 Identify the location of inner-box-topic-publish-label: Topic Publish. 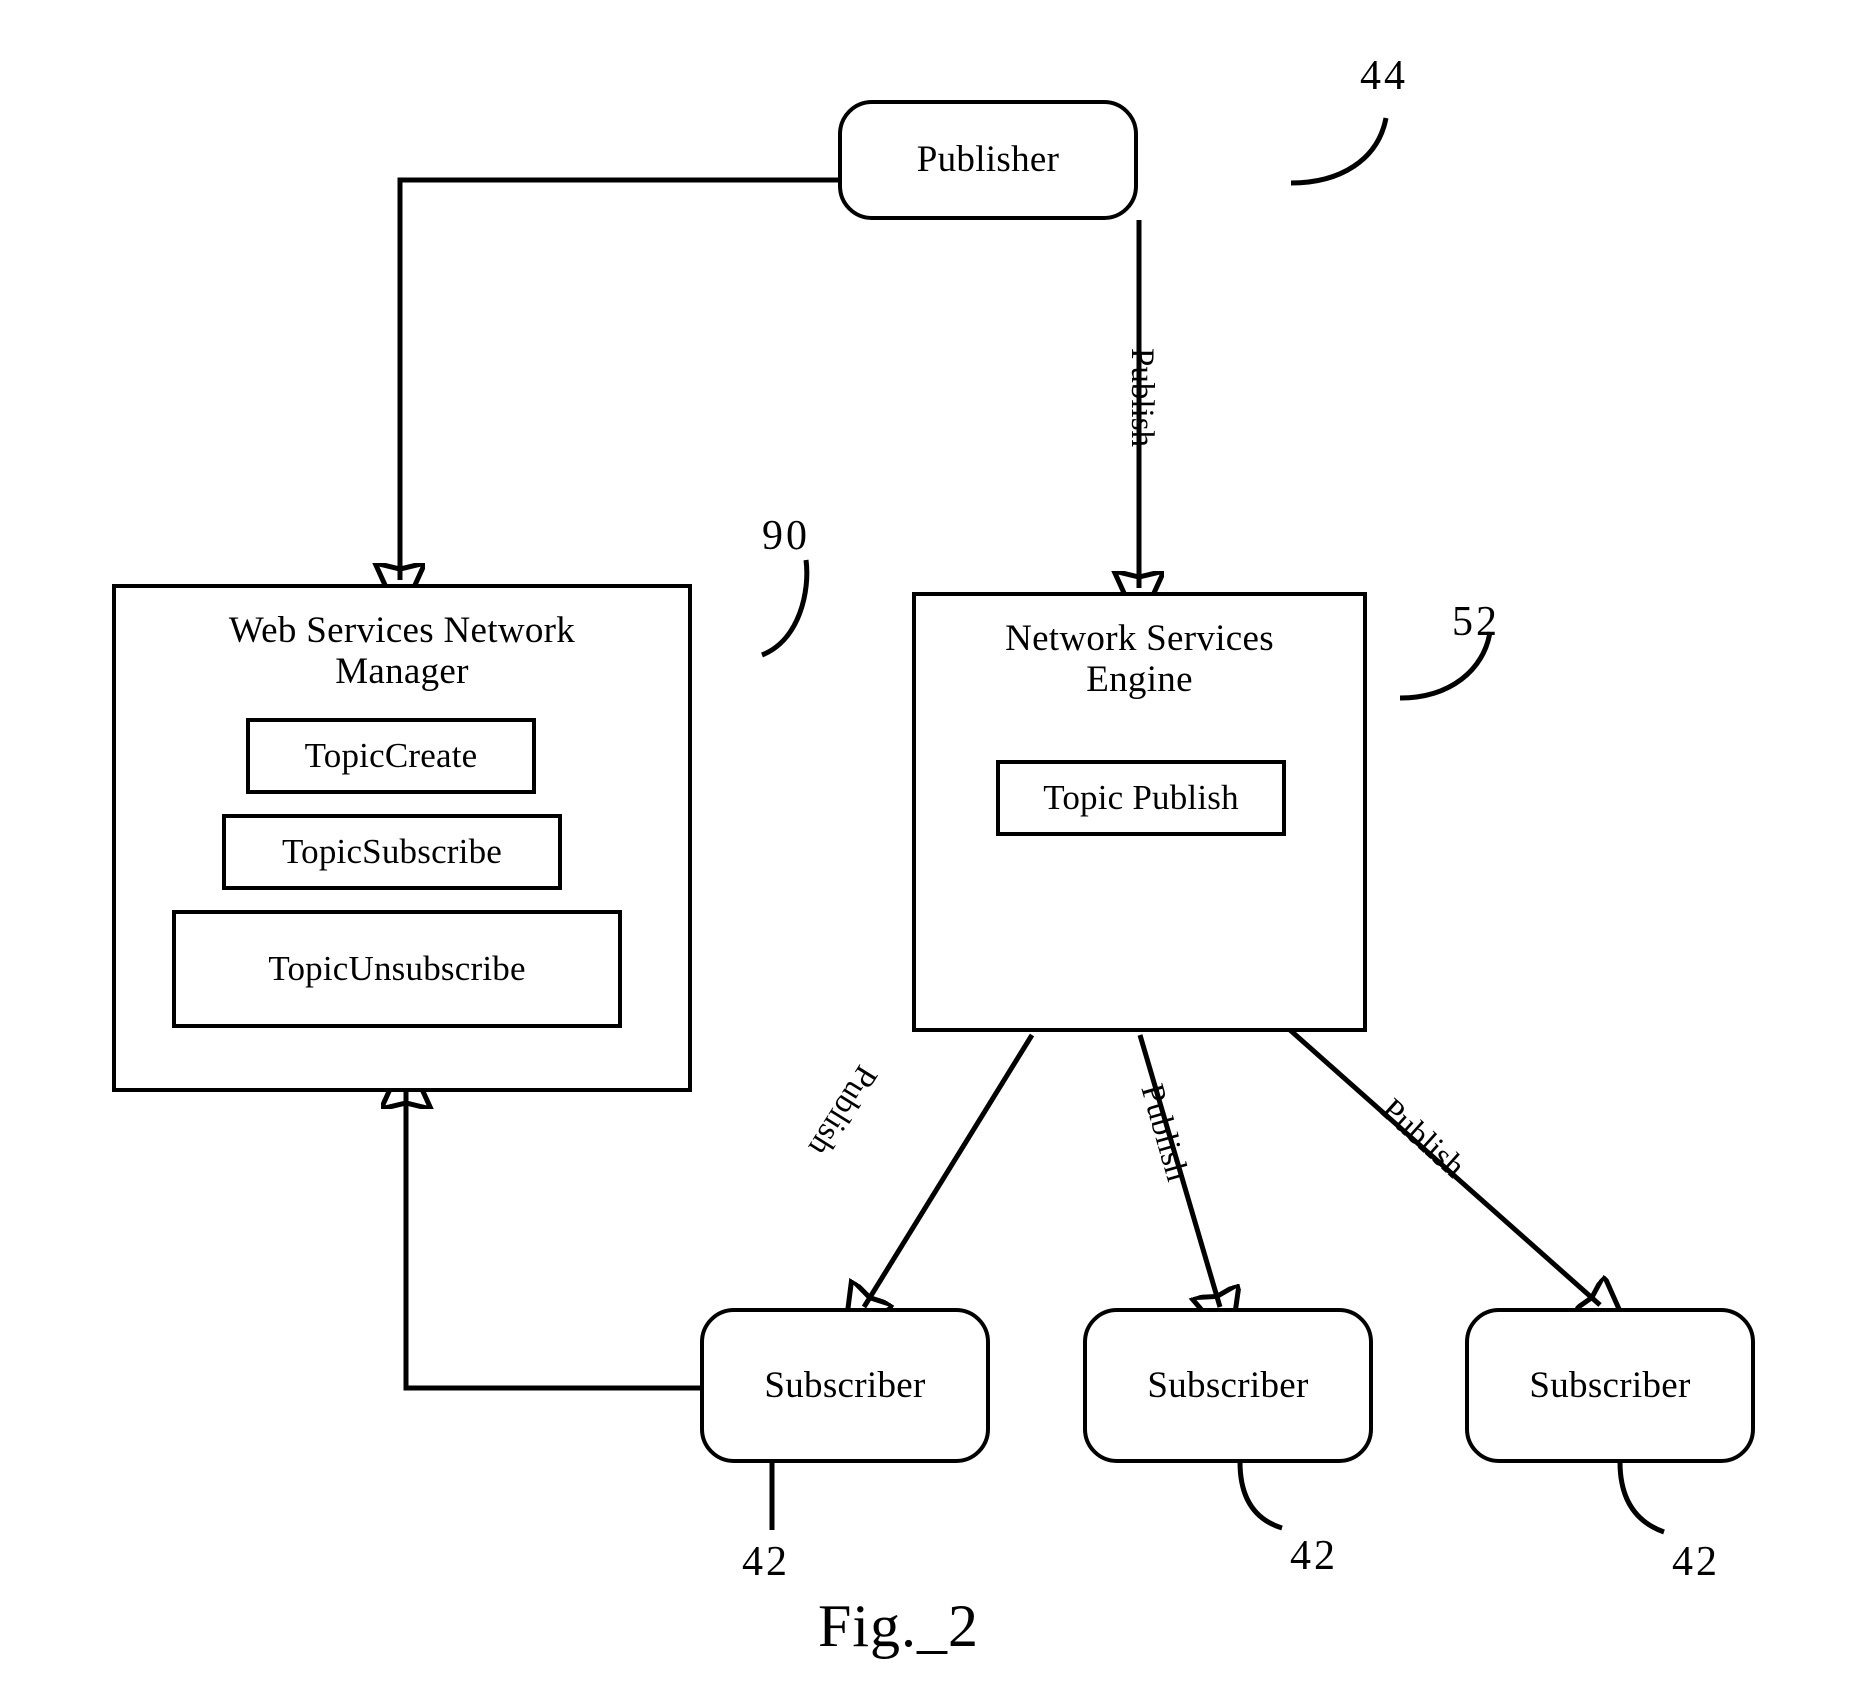
(1141, 797).